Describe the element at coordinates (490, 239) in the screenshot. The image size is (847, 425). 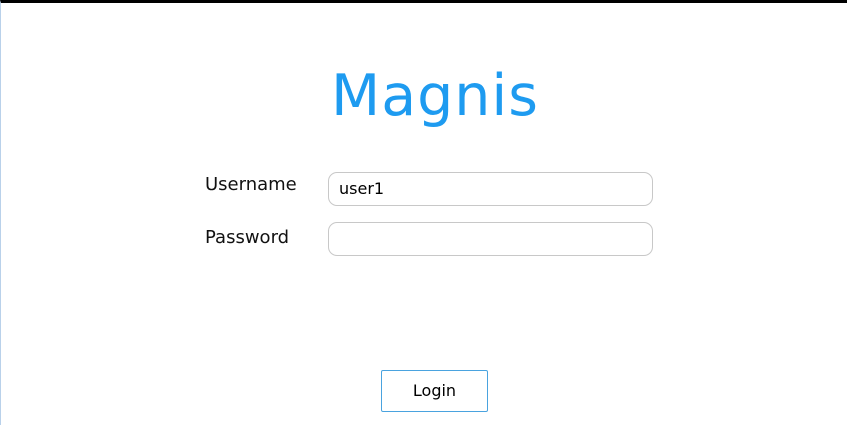
I see `password-field` at that location.